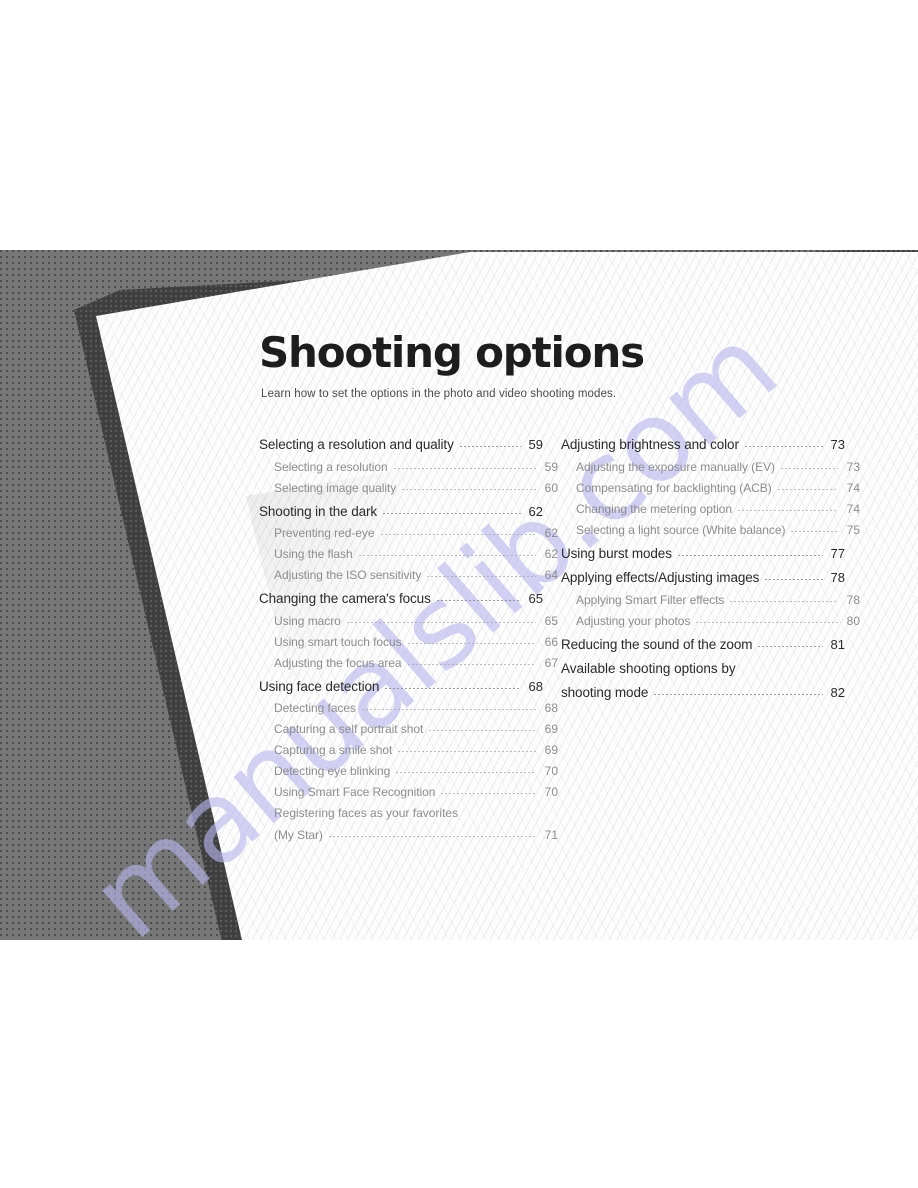 Image resolution: width=918 pixels, height=1188 pixels. I want to click on toc-entry-label: Using face detection, so click(319, 686).